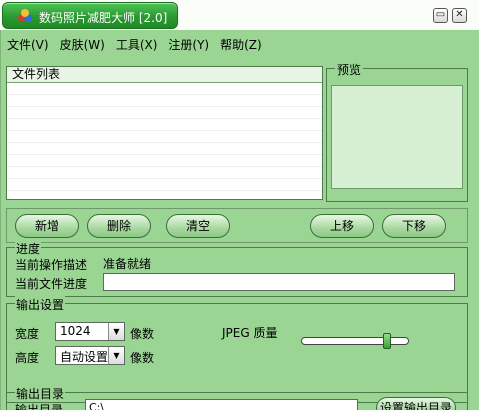  Describe the element at coordinates (47, 226) in the screenshot. I see `add-button: 新增` at that location.